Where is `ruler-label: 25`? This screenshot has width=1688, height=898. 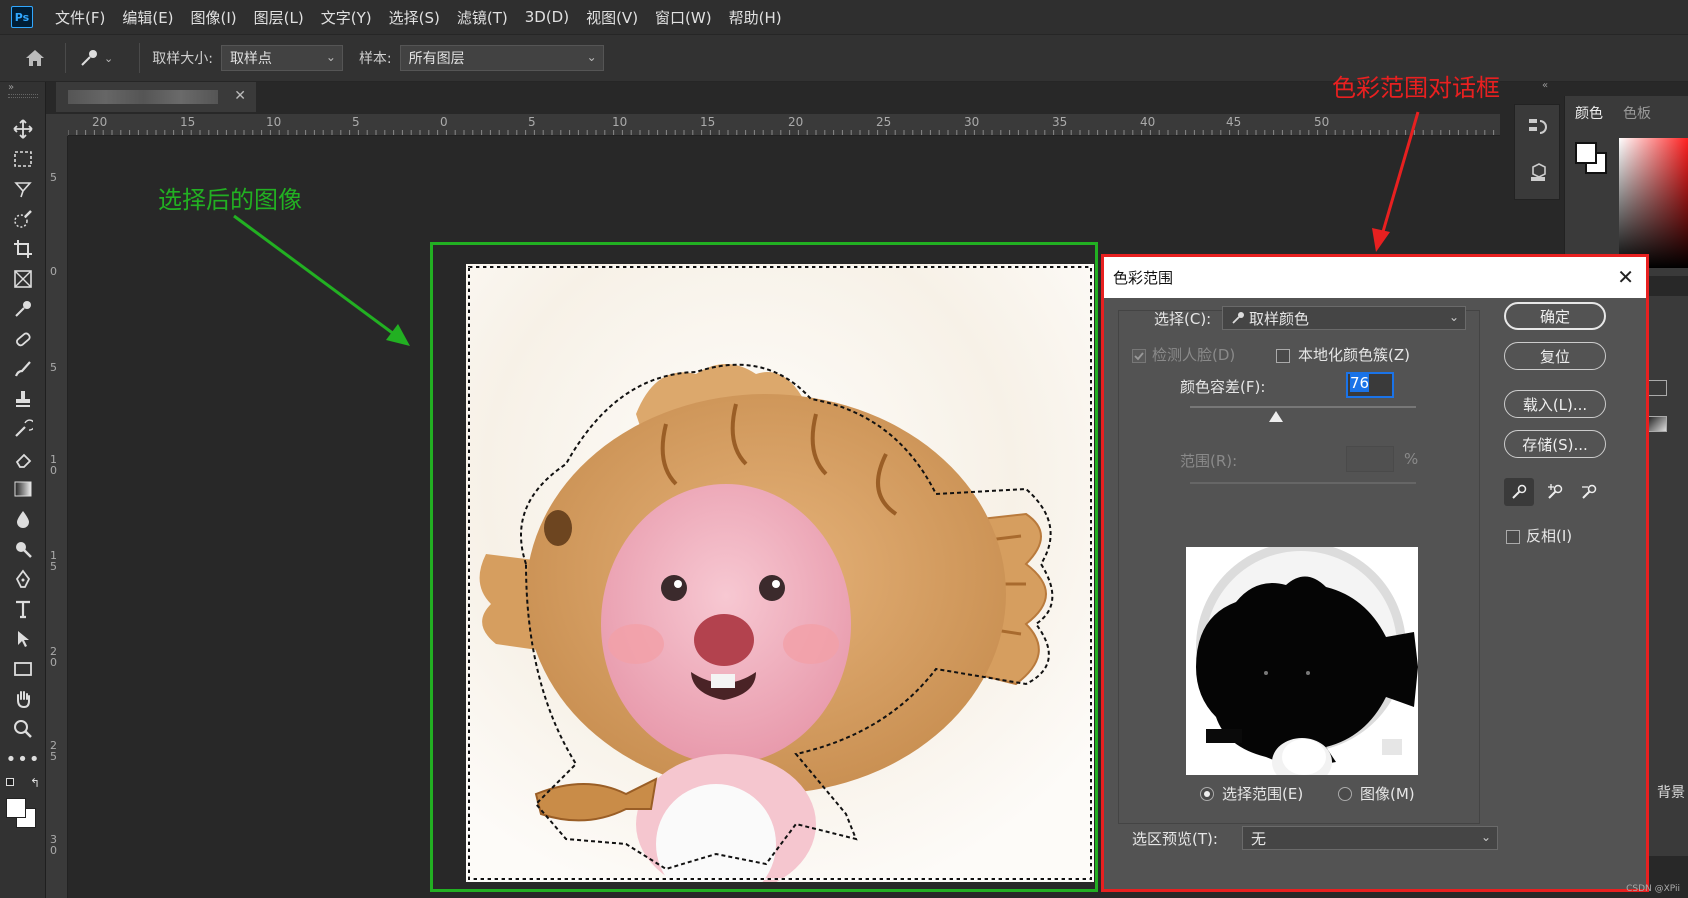 ruler-label: 25 is located at coordinates (884, 122).